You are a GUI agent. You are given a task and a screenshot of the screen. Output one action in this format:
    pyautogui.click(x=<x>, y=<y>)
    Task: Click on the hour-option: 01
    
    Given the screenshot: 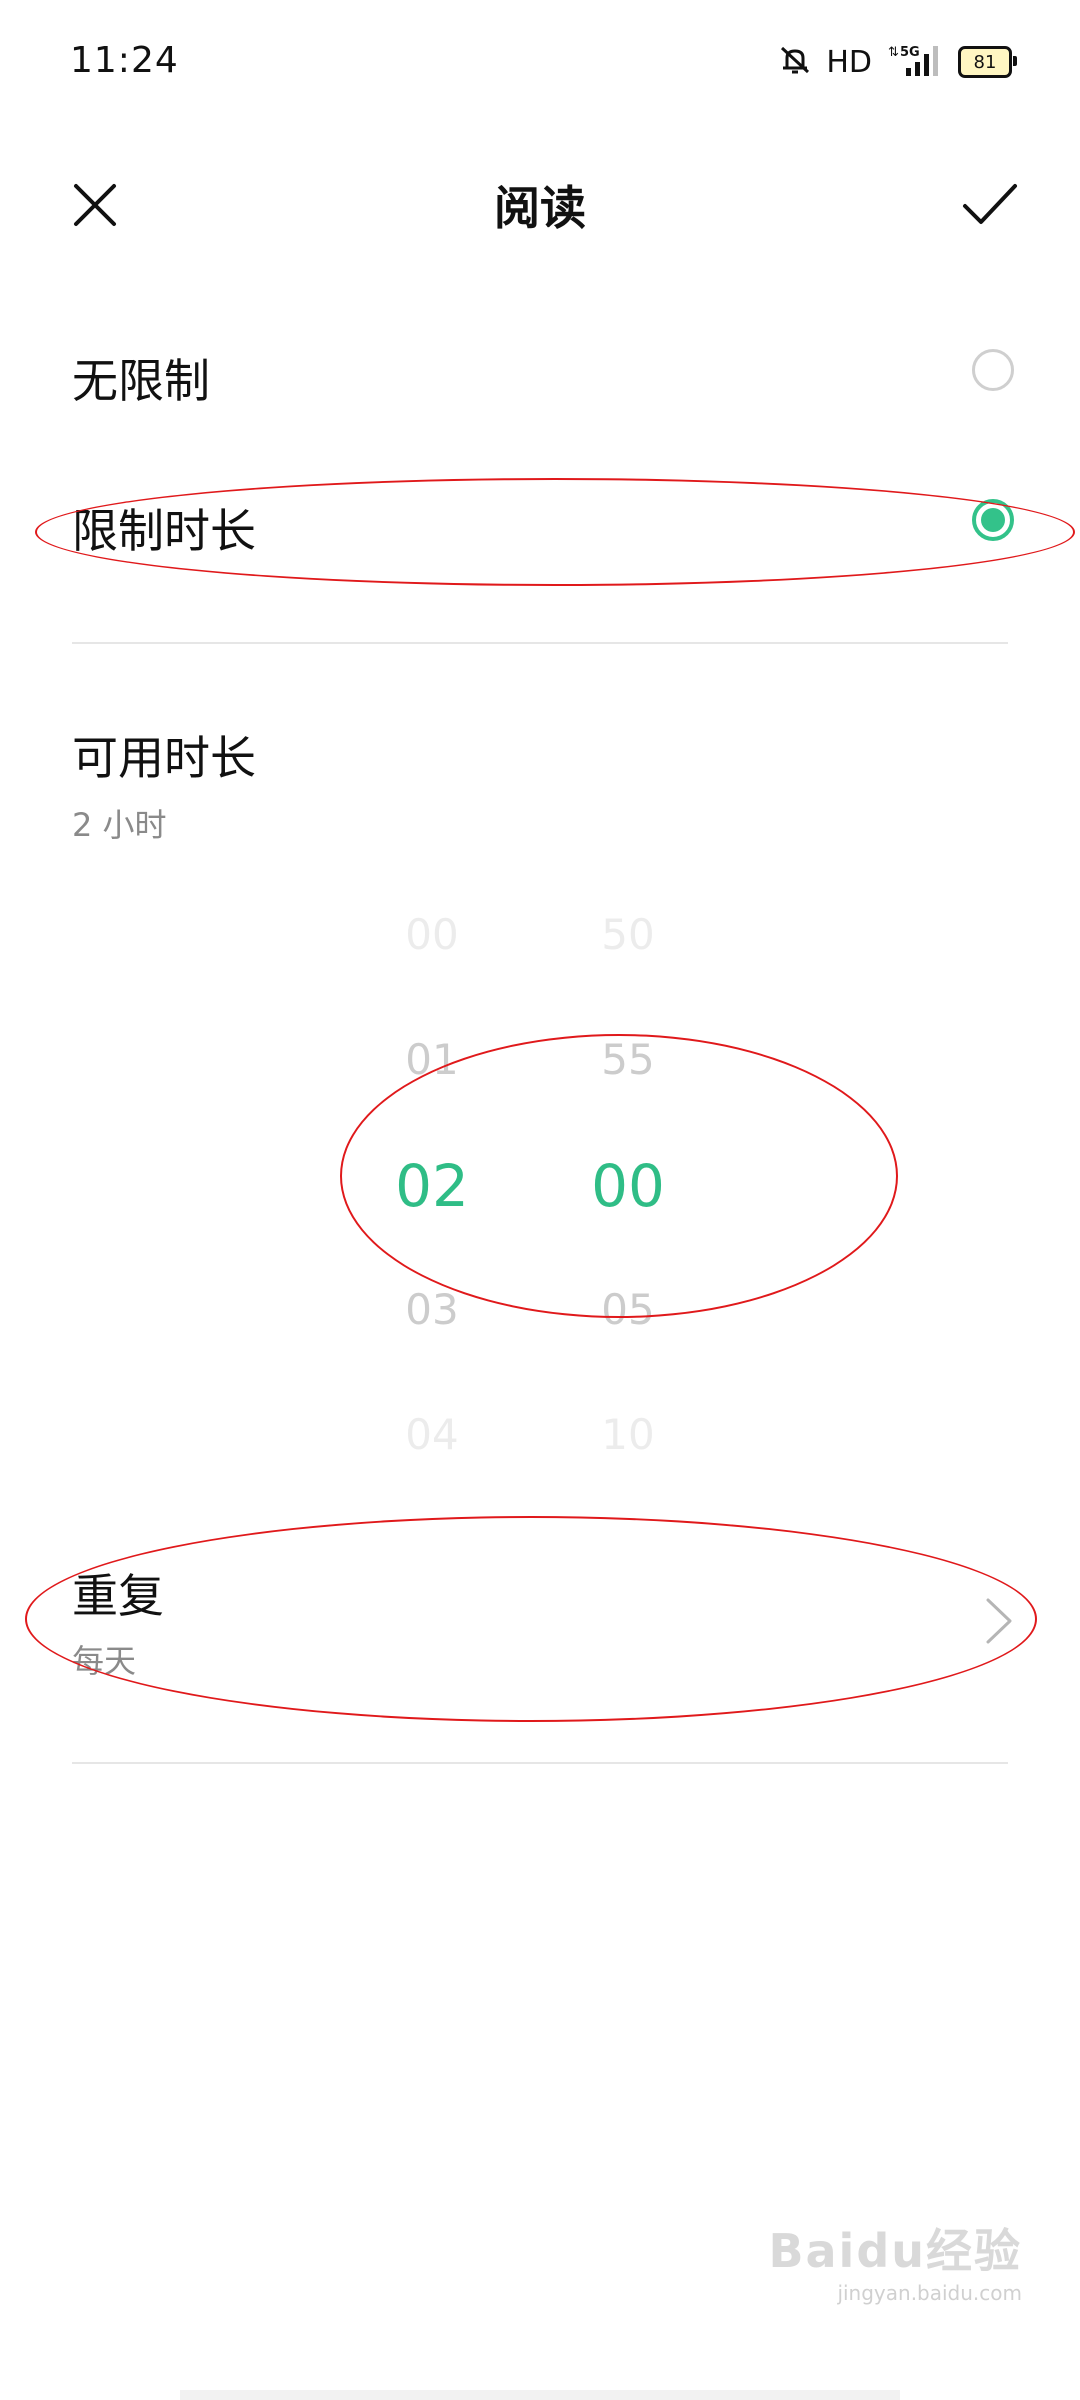 What is the action you would take?
    pyautogui.click(x=432, y=1059)
    